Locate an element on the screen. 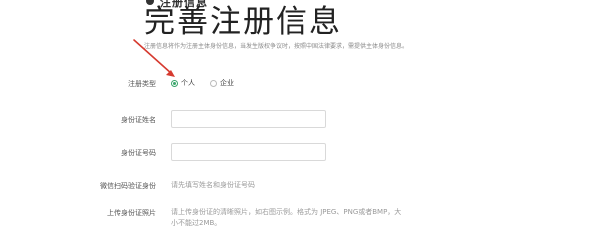 This screenshot has height=240, width=600. radio-unchecked-icon is located at coordinates (213, 83).